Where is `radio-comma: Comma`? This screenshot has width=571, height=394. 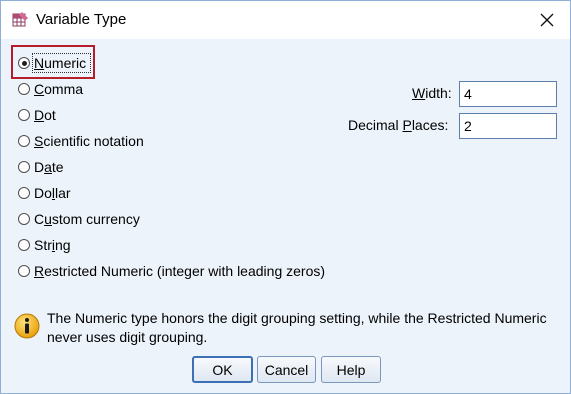 radio-comma: Comma is located at coordinates (50, 89).